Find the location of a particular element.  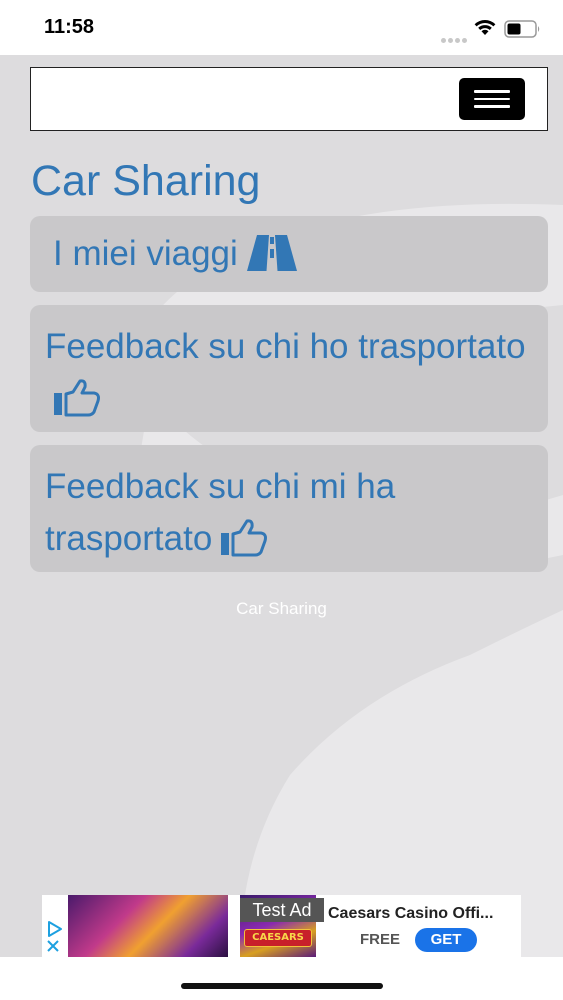

menu-item-label: I miei viaggi is located at coordinates (145, 253).